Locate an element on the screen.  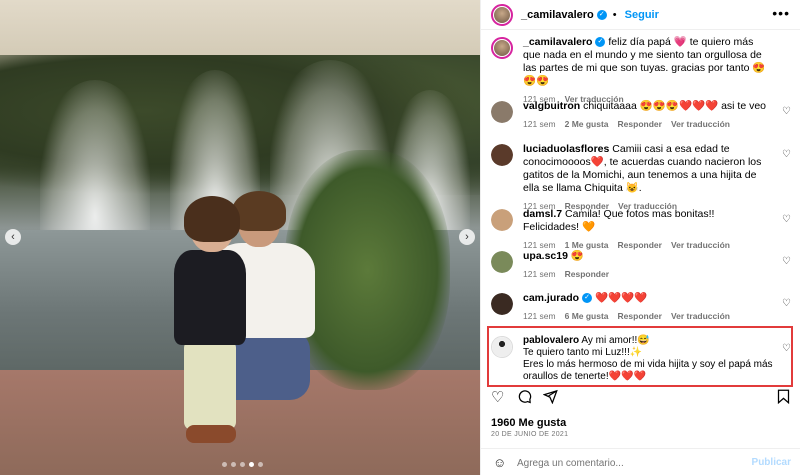
carousel-dots is located at coordinates (242, 464).